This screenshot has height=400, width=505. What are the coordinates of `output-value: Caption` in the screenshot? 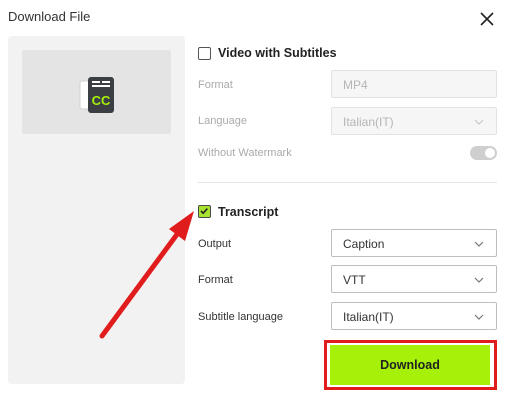 It's located at (364, 244).